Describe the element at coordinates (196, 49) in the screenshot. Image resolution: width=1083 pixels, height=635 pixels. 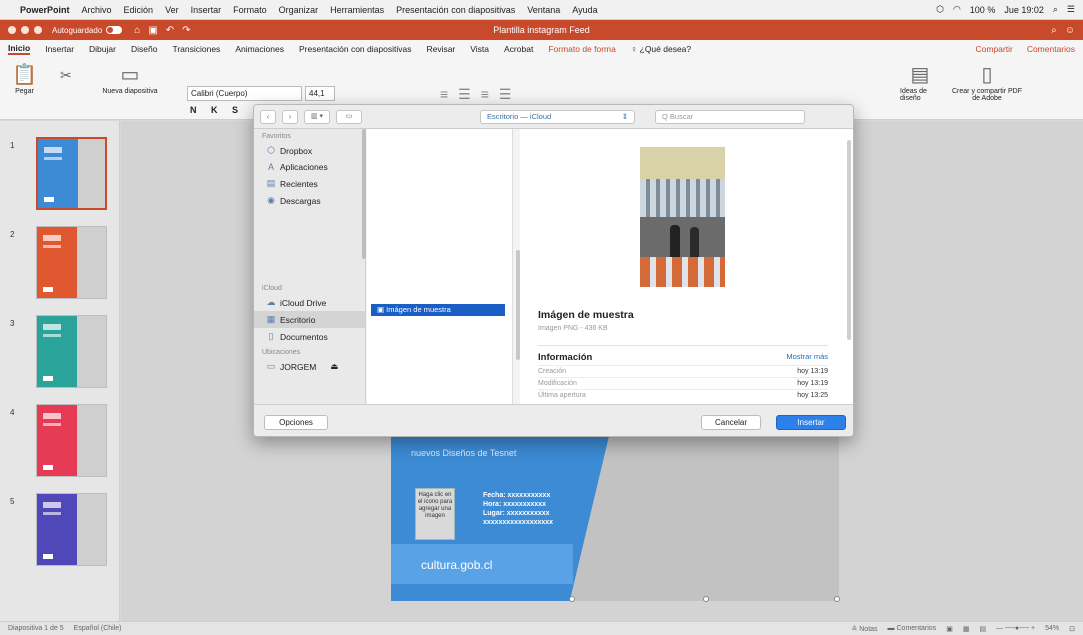
I see `tab-transiciones: Transiciones` at that location.